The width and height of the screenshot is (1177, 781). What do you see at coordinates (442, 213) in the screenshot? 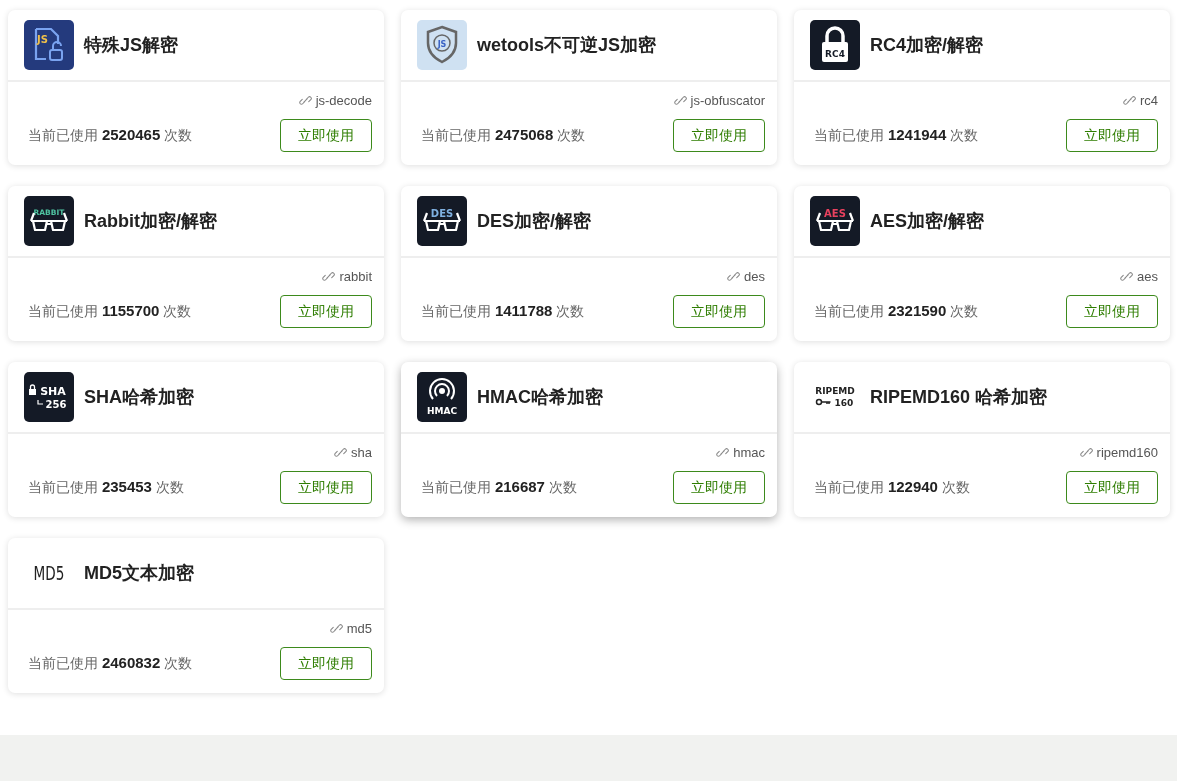
I see `icon-label: DES` at bounding box center [442, 213].